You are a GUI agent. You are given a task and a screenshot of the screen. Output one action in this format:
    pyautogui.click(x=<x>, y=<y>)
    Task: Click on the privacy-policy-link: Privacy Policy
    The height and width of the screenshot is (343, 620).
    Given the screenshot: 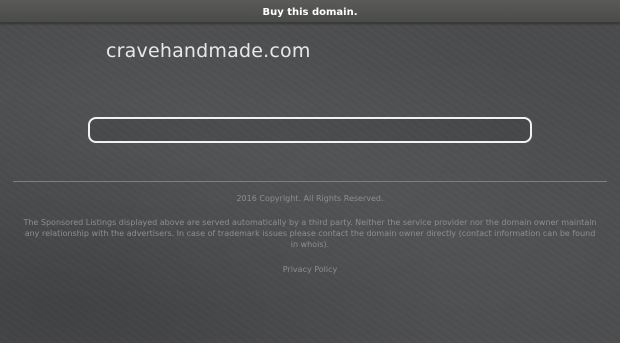 What is the action you would take?
    pyautogui.click(x=310, y=269)
    